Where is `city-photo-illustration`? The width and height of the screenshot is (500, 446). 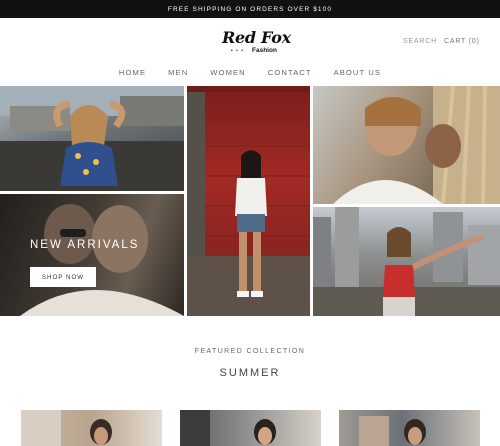 city-photo-illustration is located at coordinates (406, 261).